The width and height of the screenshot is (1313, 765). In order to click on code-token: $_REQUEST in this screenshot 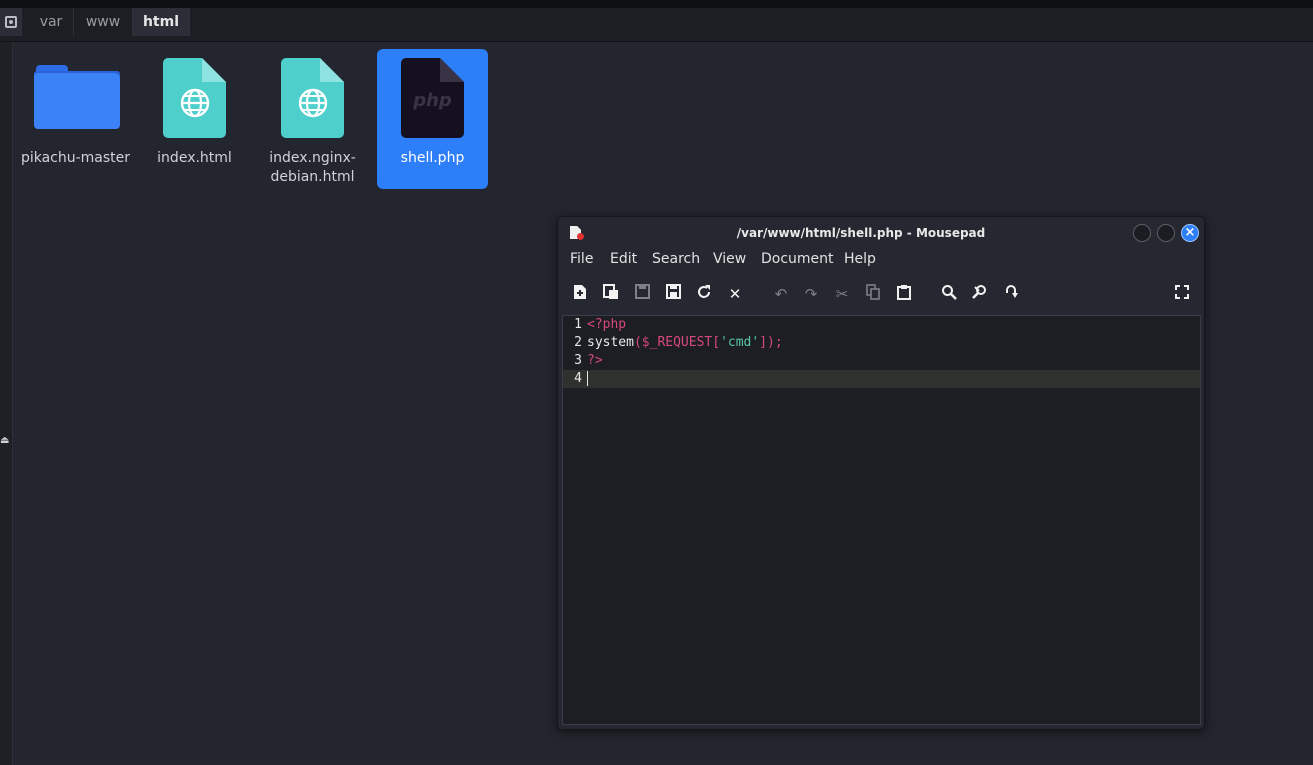, I will do `click(677, 342)`.